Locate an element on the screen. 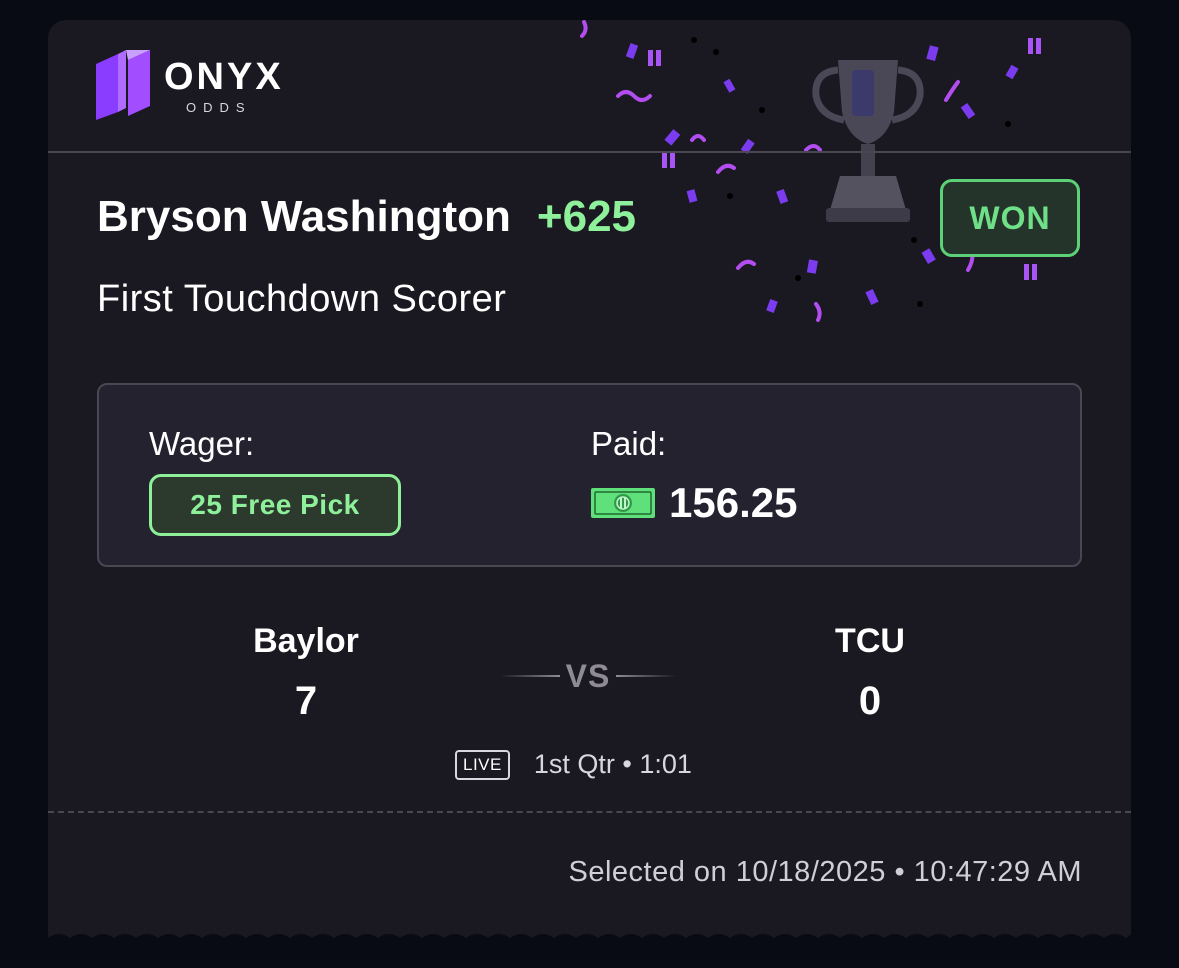 The image size is (1179, 968). onyx-logo: ONYX ODDS is located at coordinates (196, 86).